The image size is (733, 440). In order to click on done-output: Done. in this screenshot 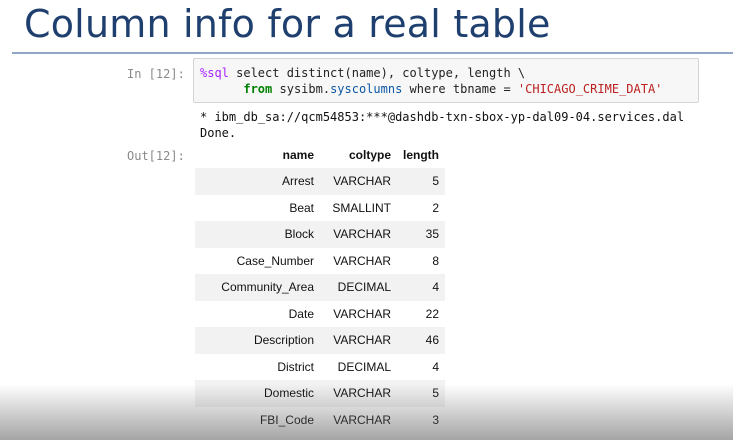, I will do `click(218, 133)`.